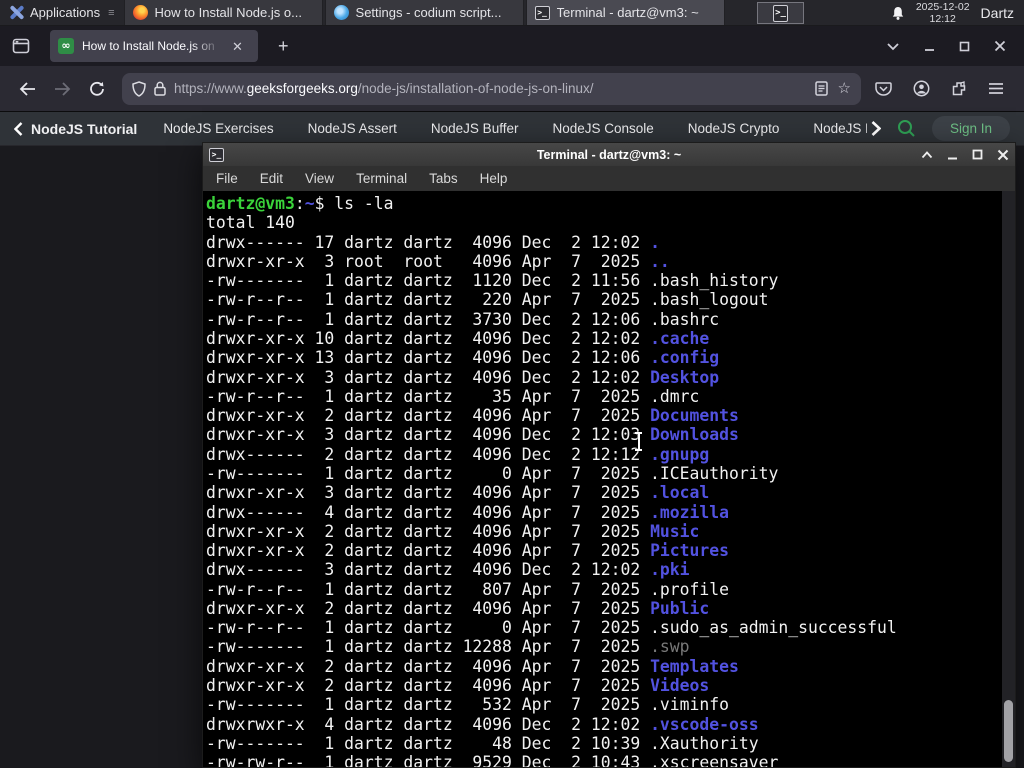  Describe the element at coordinates (1000, 46) in the screenshot. I see `browser-close-button` at that location.